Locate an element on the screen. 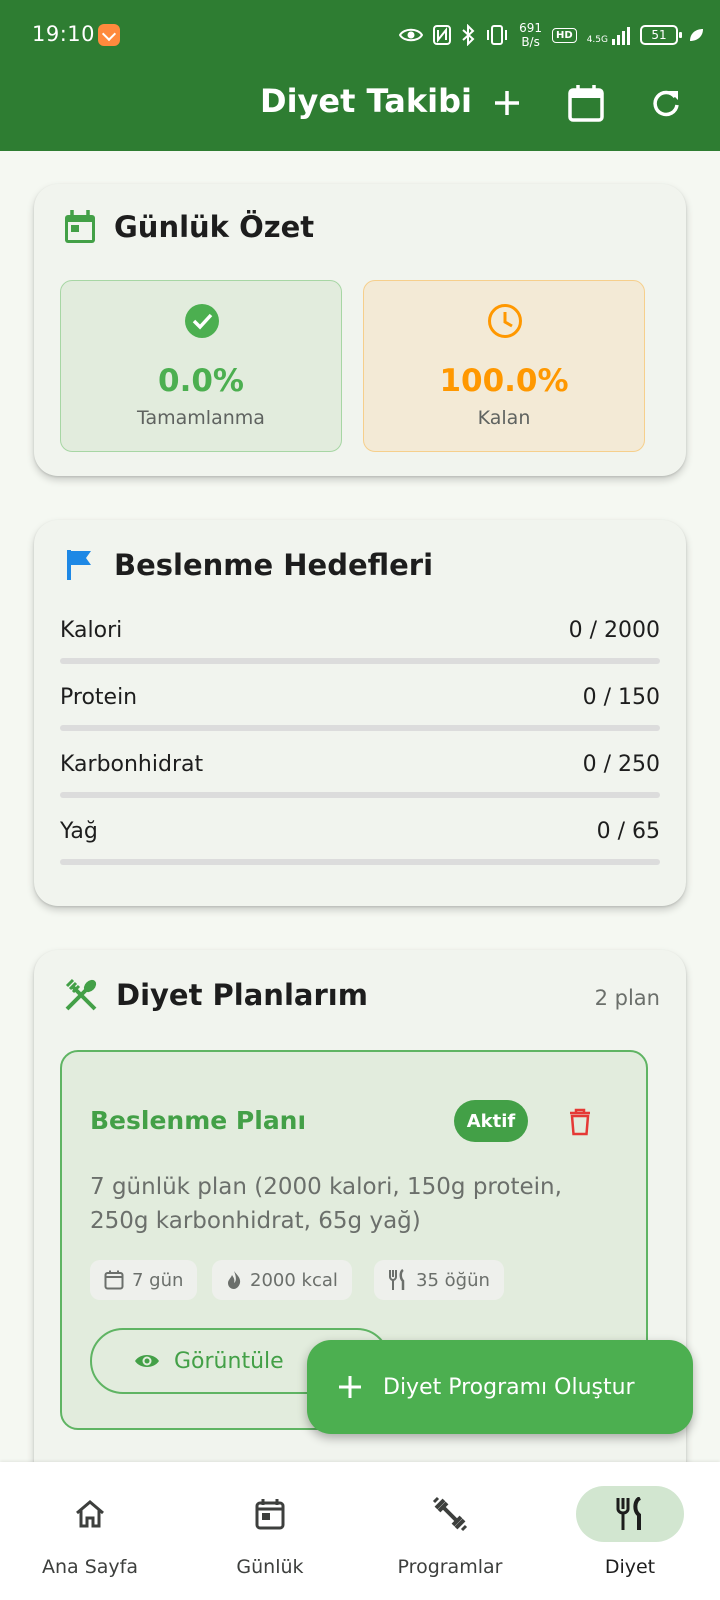 This screenshot has width=720, height=1600. active-badge: Aktif is located at coordinates (491, 1121).